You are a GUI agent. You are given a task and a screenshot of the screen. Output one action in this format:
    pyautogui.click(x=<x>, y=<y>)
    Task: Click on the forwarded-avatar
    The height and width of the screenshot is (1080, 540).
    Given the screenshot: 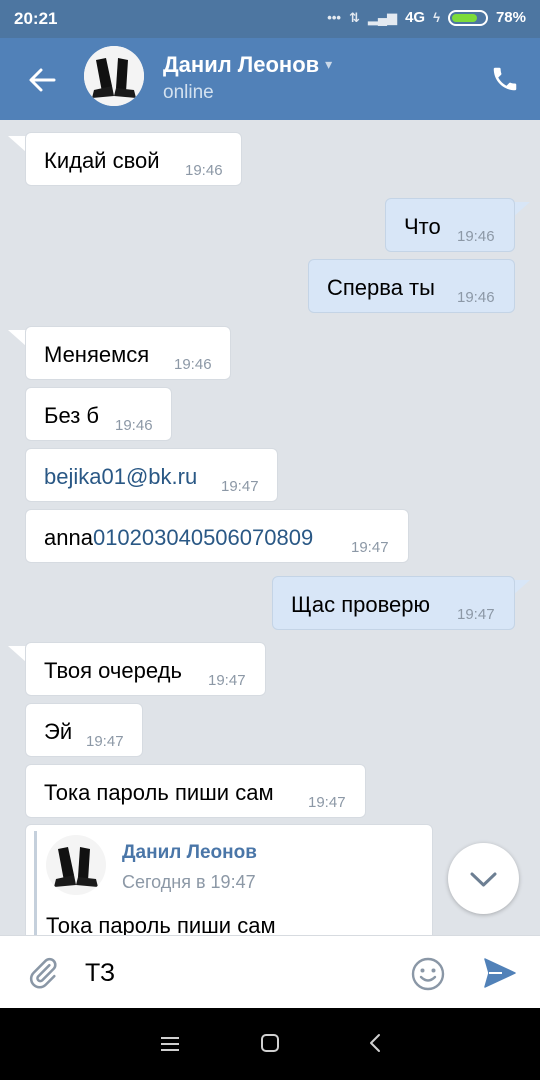 What is the action you would take?
    pyautogui.click(x=76, y=865)
    